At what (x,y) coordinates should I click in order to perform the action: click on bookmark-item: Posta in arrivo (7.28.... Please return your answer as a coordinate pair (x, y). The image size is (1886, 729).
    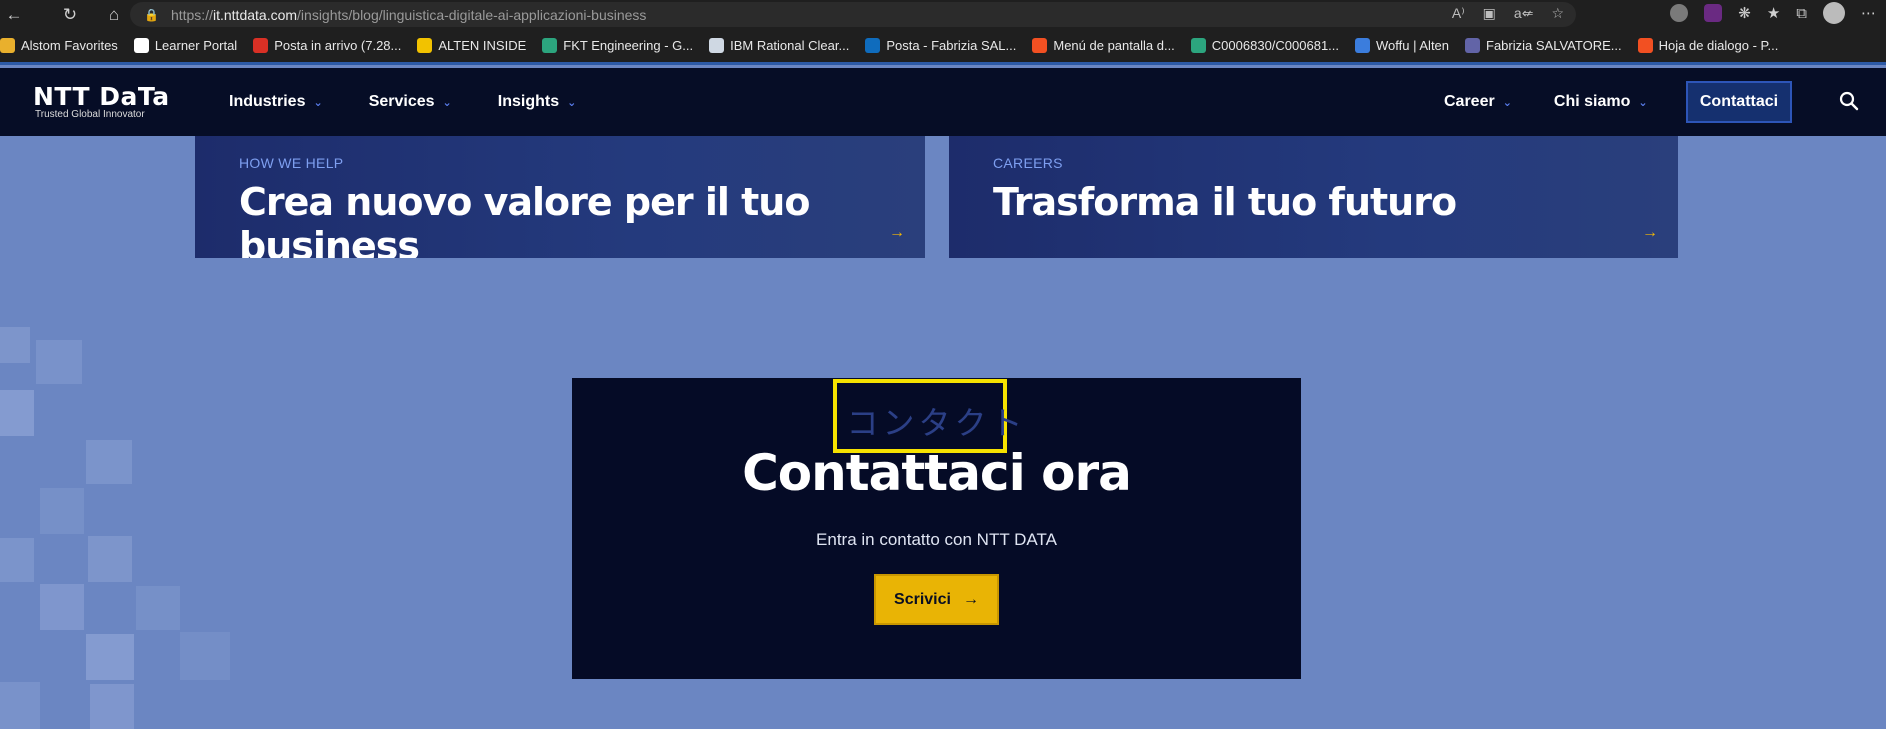
    Looking at the image, I should click on (327, 45).